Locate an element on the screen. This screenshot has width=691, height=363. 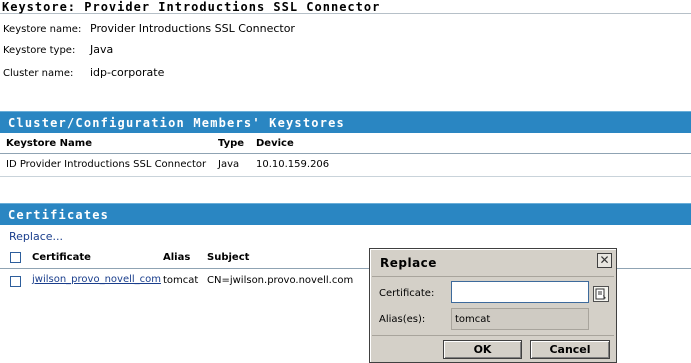
column-header-alias: Alias is located at coordinates (177, 257).